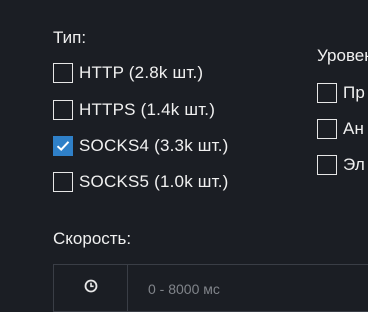 This screenshot has width=368, height=312. What do you see at coordinates (354, 164) in the screenshot?
I see `level-option-label: Эл` at bounding box center [354, 164].